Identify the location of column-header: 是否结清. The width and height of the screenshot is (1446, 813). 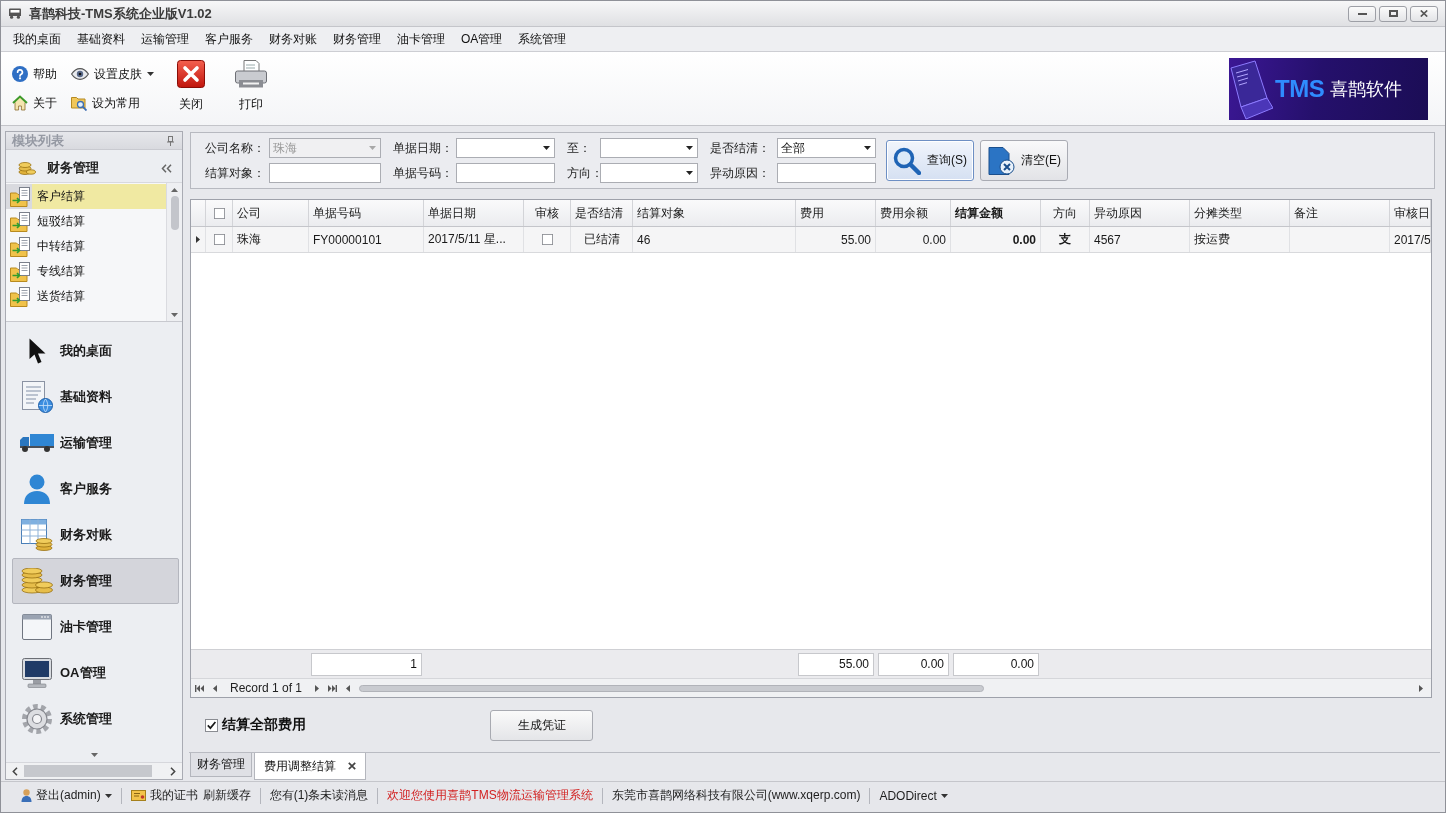
(602, 213).